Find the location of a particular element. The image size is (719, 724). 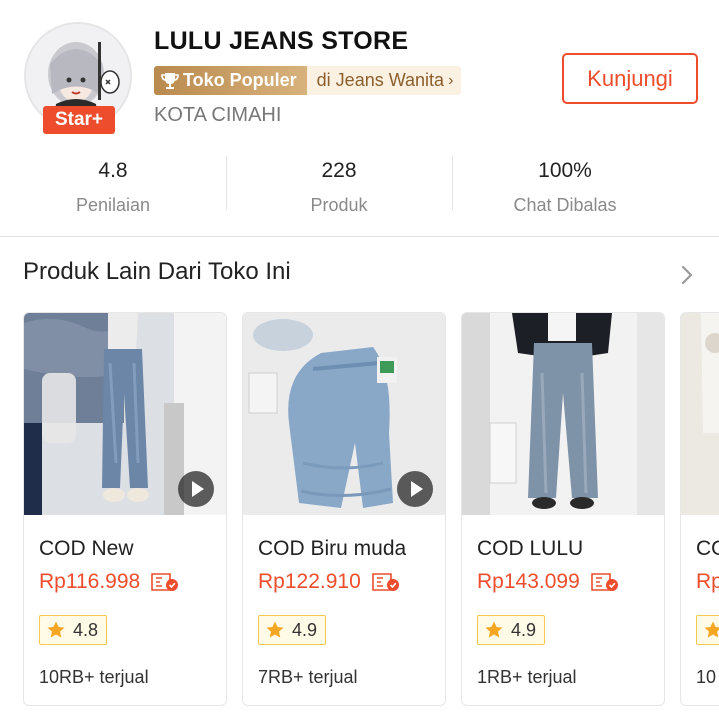

shop-badges: Toko Populer di Jeans Wanita › is located at coordinates (308, 80).